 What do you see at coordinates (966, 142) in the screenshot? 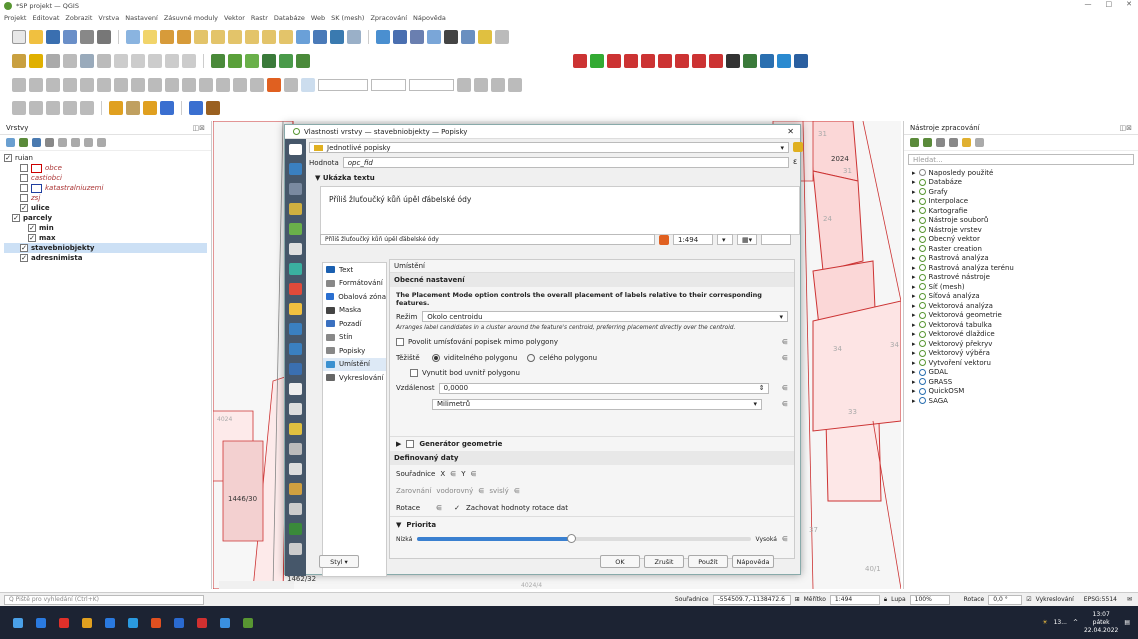
I see `edit-features-icon` at bounding box center [966, 142].